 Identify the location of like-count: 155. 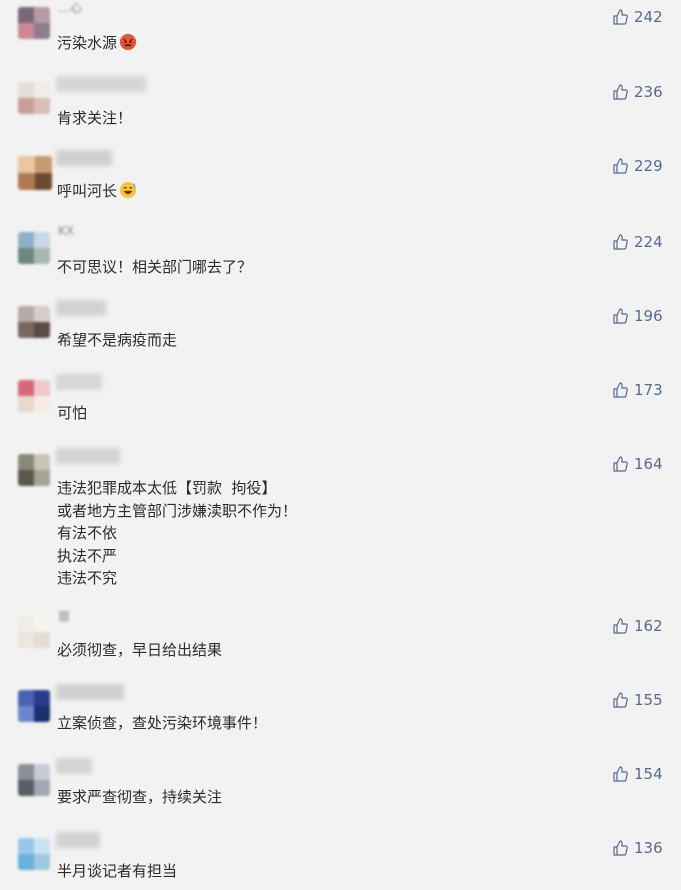
(648, 700).